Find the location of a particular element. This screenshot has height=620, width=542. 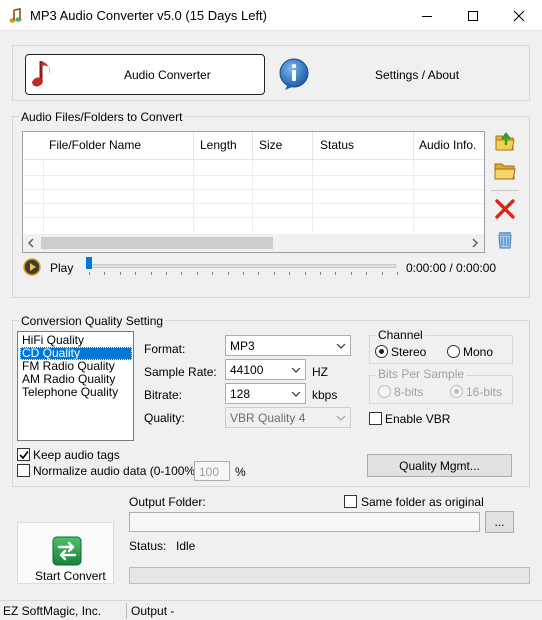

minimize-button is located at coordinates (427, 15).